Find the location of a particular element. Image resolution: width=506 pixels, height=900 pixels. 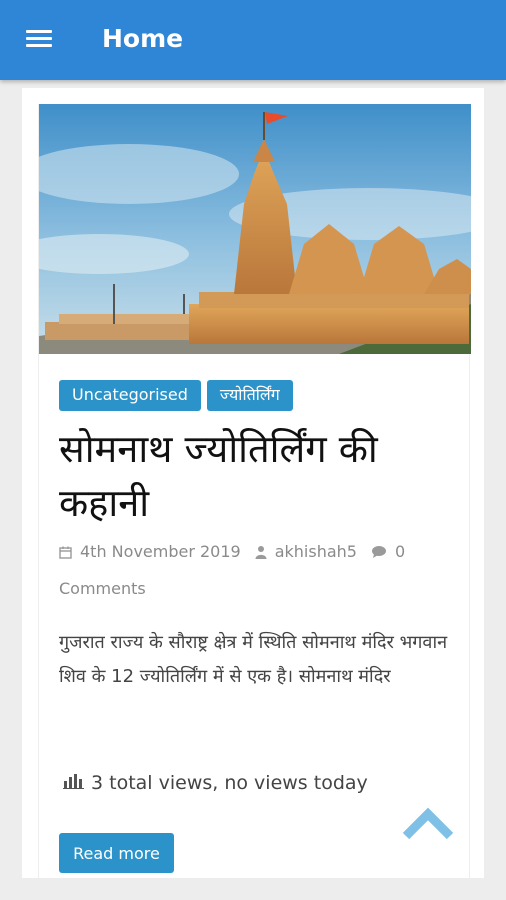

post-meta: 4th November 2019 akhishah5 0 Comments is located at coordinates (254, 570).